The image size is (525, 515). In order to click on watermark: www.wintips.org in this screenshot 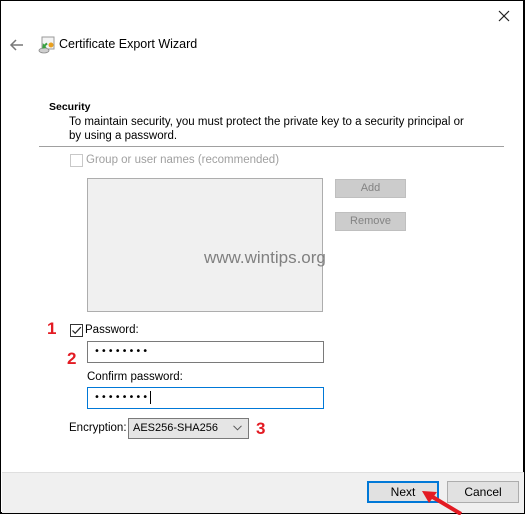, I will do `click(265, 257)`.